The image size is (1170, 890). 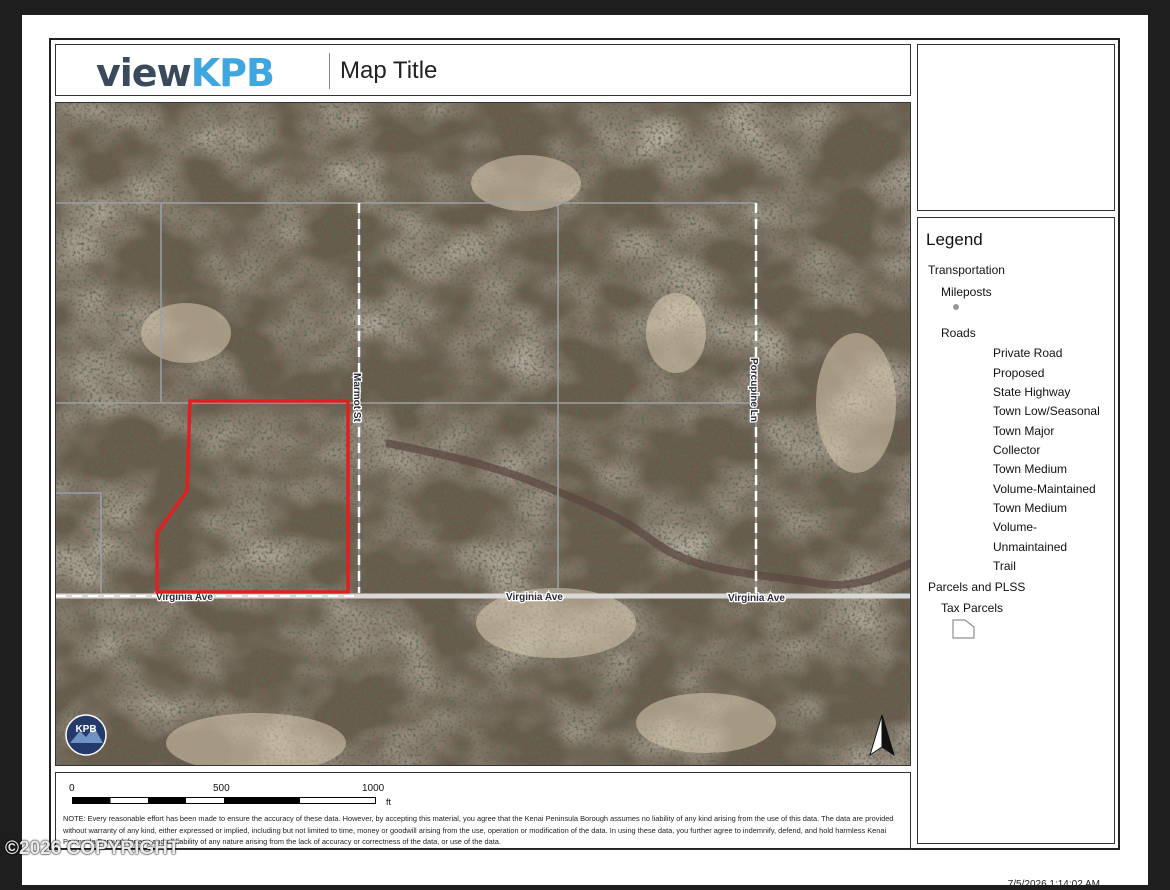 What do you see at coordinates (1032, 392) in the screenshot?
I see `legend-item-state-highway: State Highway` at bounding box center [1032, 392].